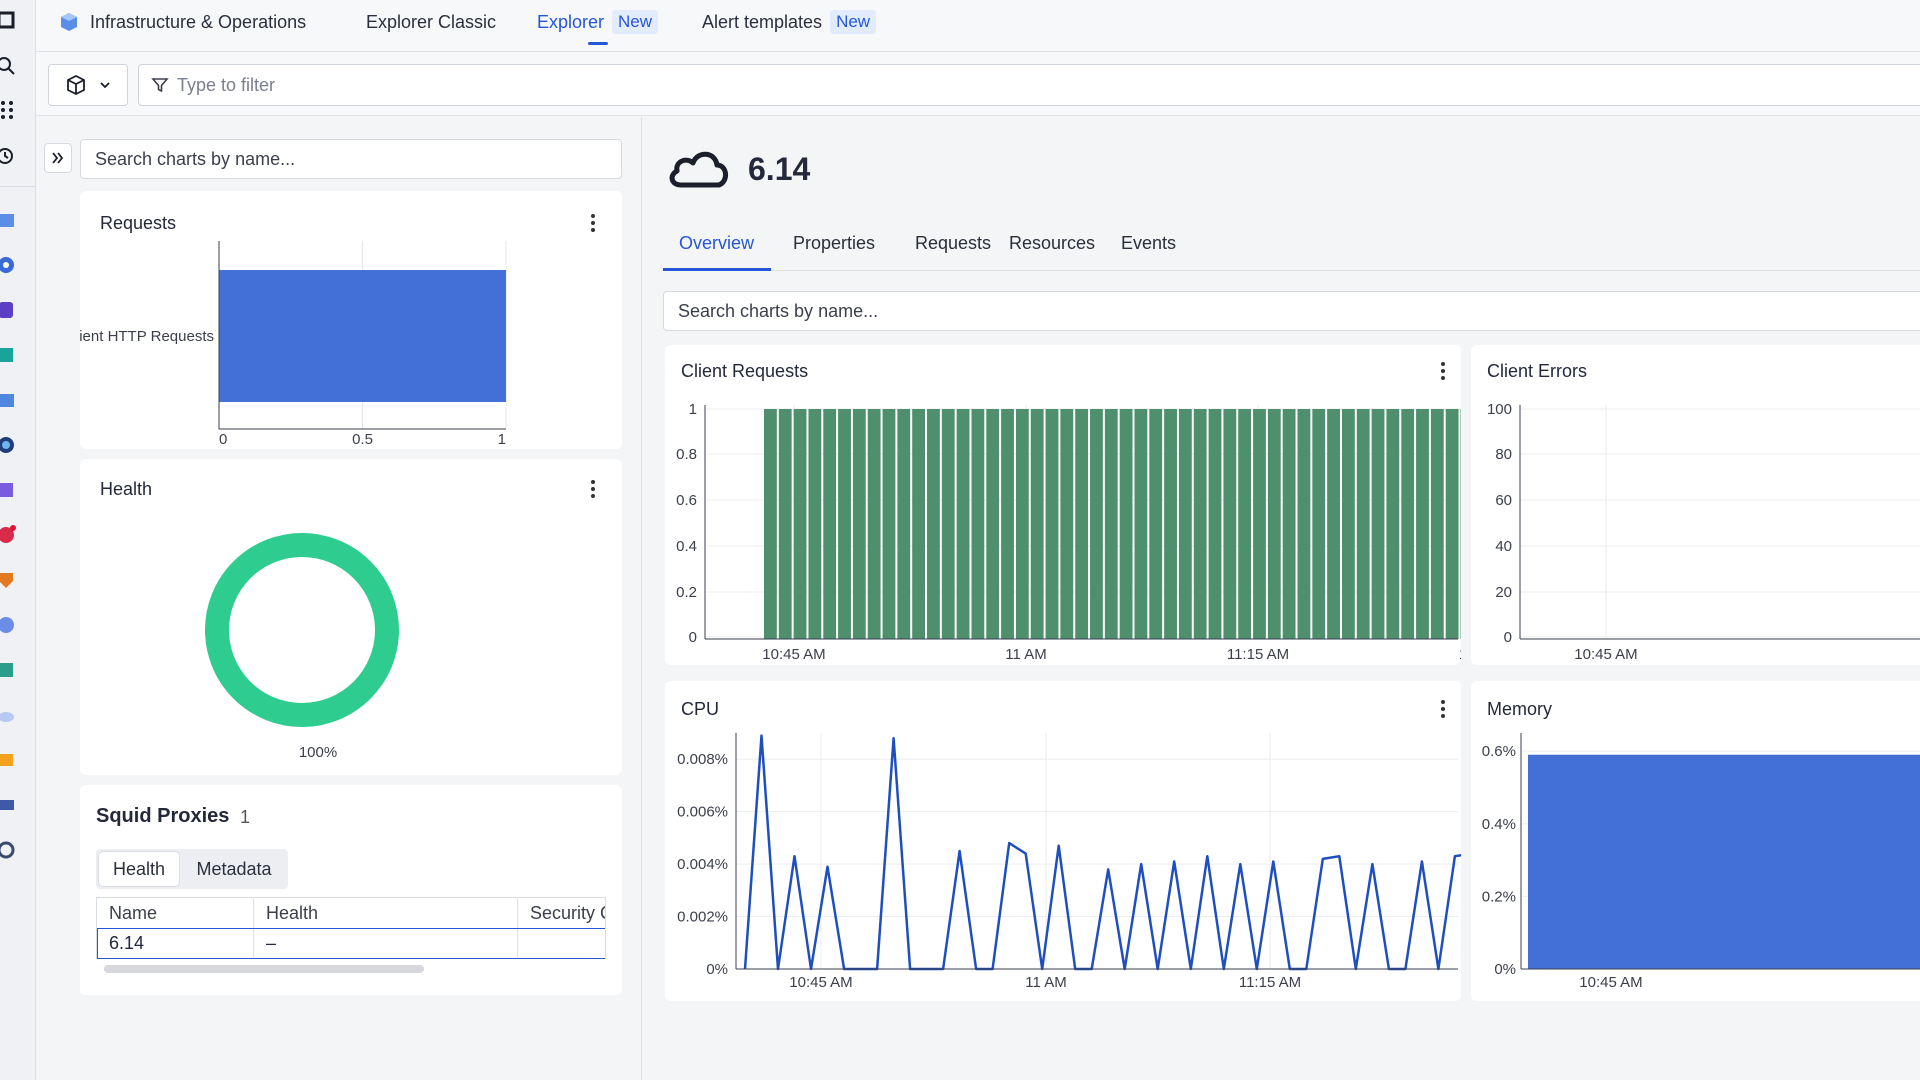 The height and width of the screenshot is (1080, 1920). I want to click on workflows-app-icon, so click(9, 670).